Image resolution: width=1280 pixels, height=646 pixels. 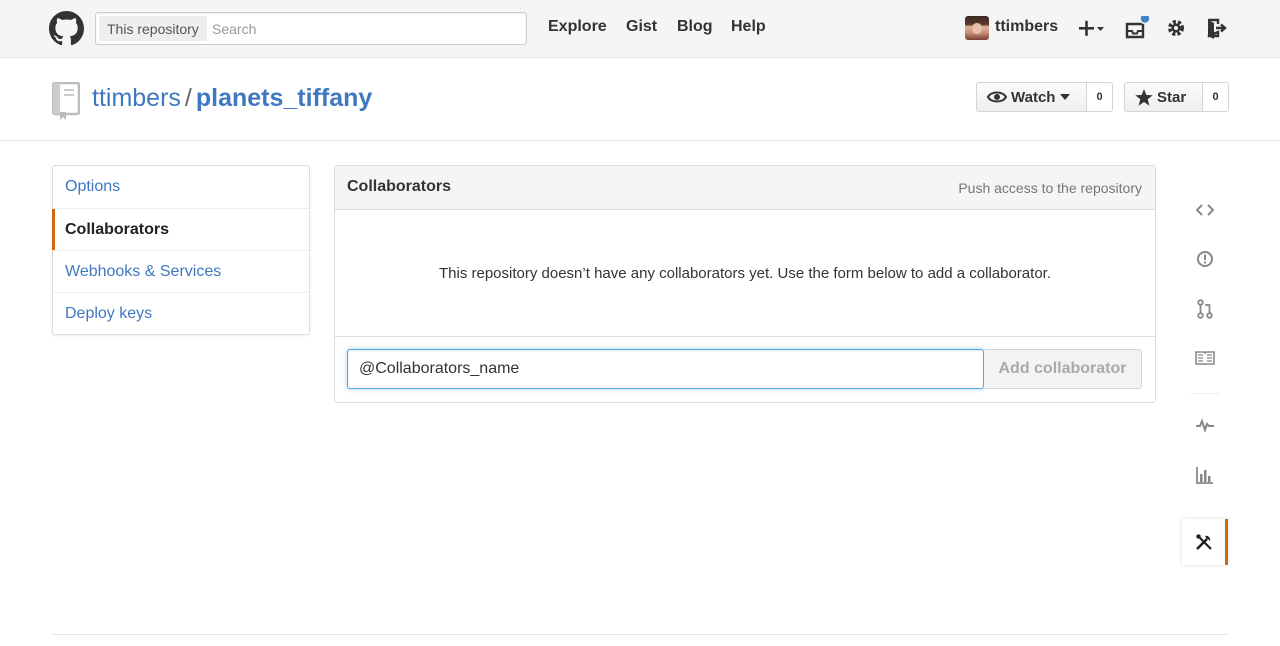 I want to click on repository-header: ttimbers / planets_tiffany Watch 0 Star 0, so click(x=640, y=100).